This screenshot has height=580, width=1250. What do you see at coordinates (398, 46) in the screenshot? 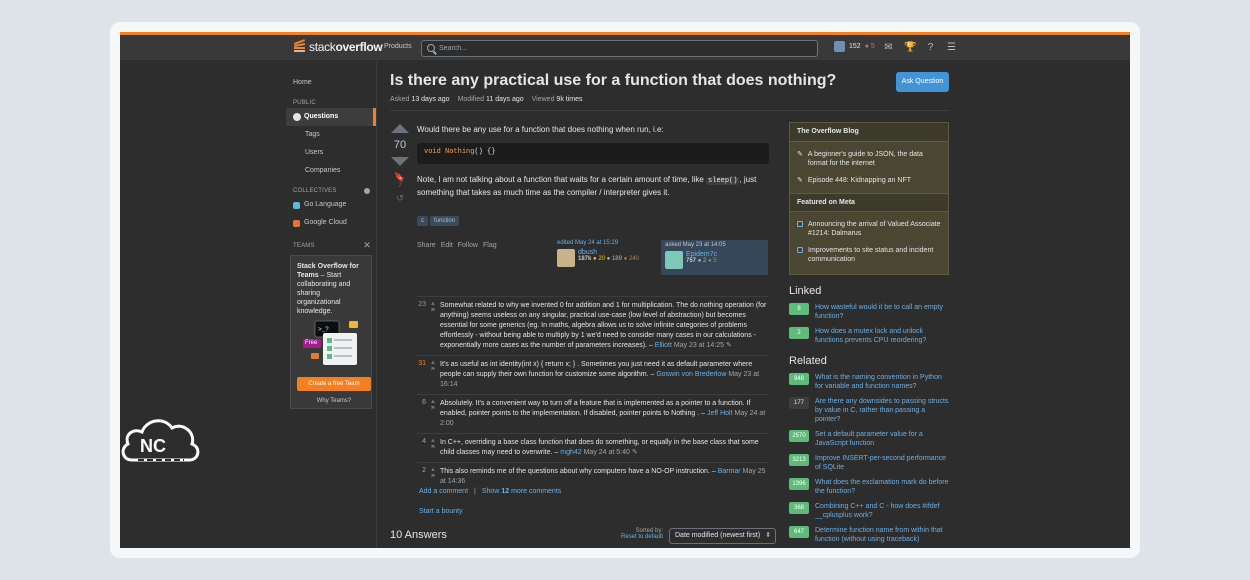
I see `products-menu: Products` at bounding box center [398, 46].